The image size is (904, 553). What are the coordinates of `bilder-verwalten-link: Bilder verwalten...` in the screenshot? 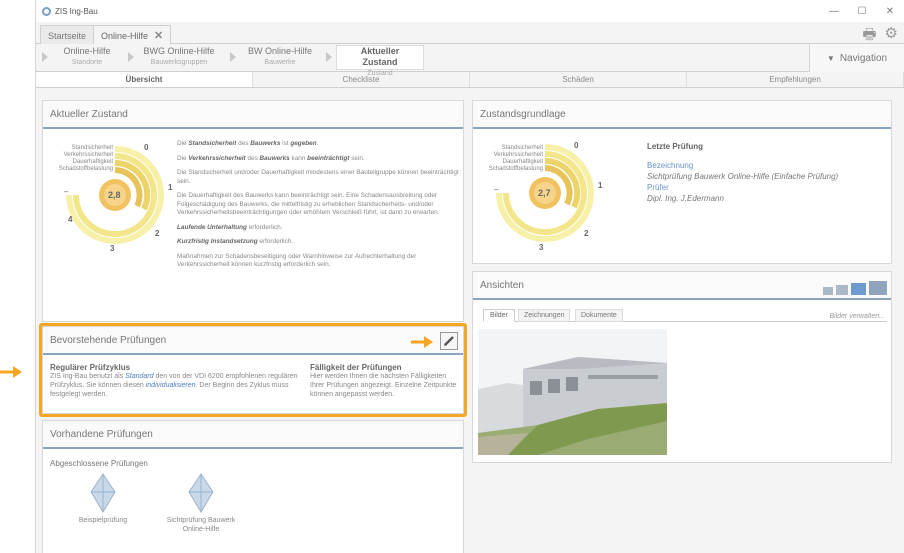 It's located at (857, 316).